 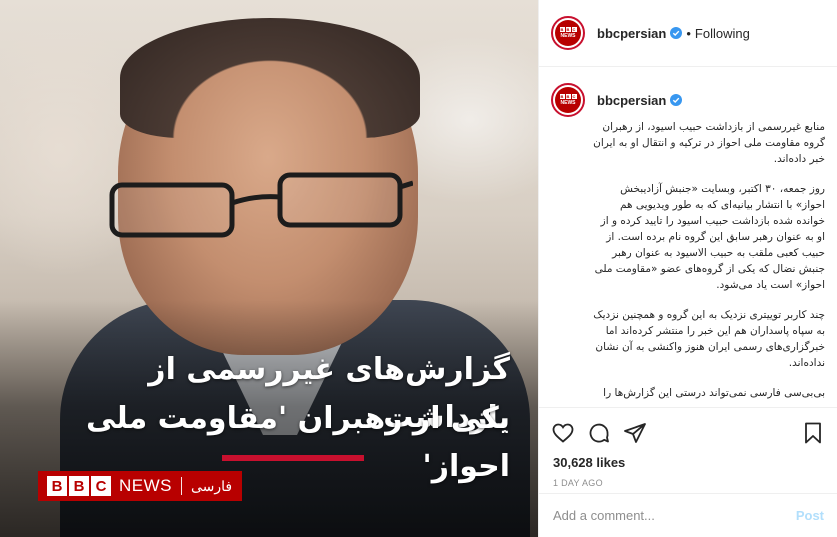 I want to click on image-glasses, so click(x=261, y=205).